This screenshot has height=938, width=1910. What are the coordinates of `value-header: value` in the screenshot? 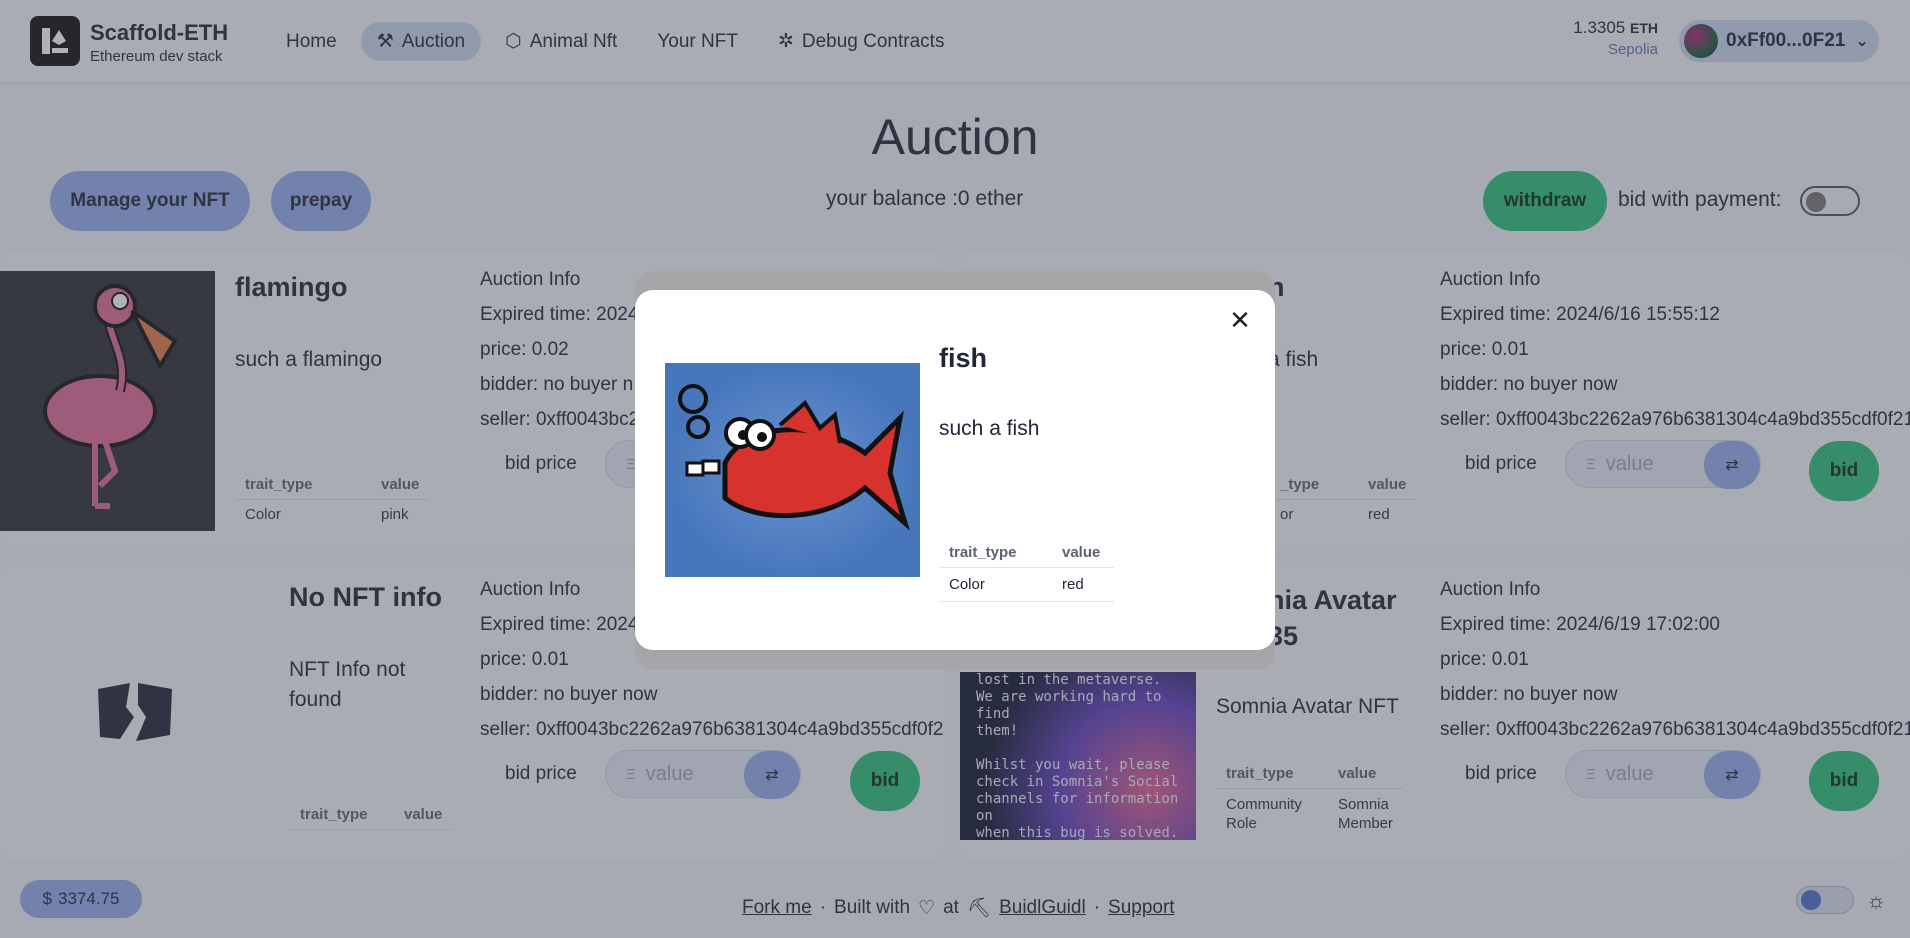 It's located at (1083, 553).